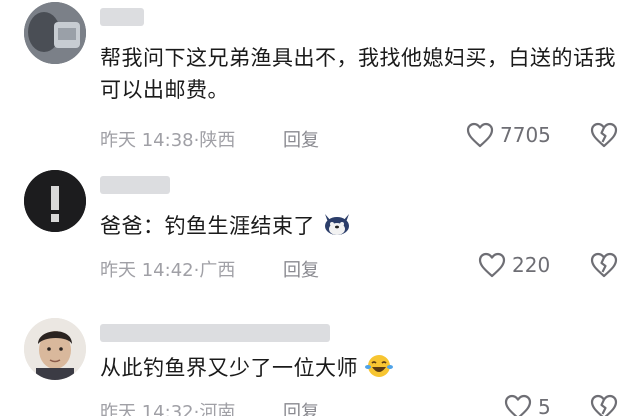 Image resolution: width=640 pixels, height=416 pixels. Describe the element at coordinates (544, 405) in the screenshot. I see `like-count: 5` at that location.